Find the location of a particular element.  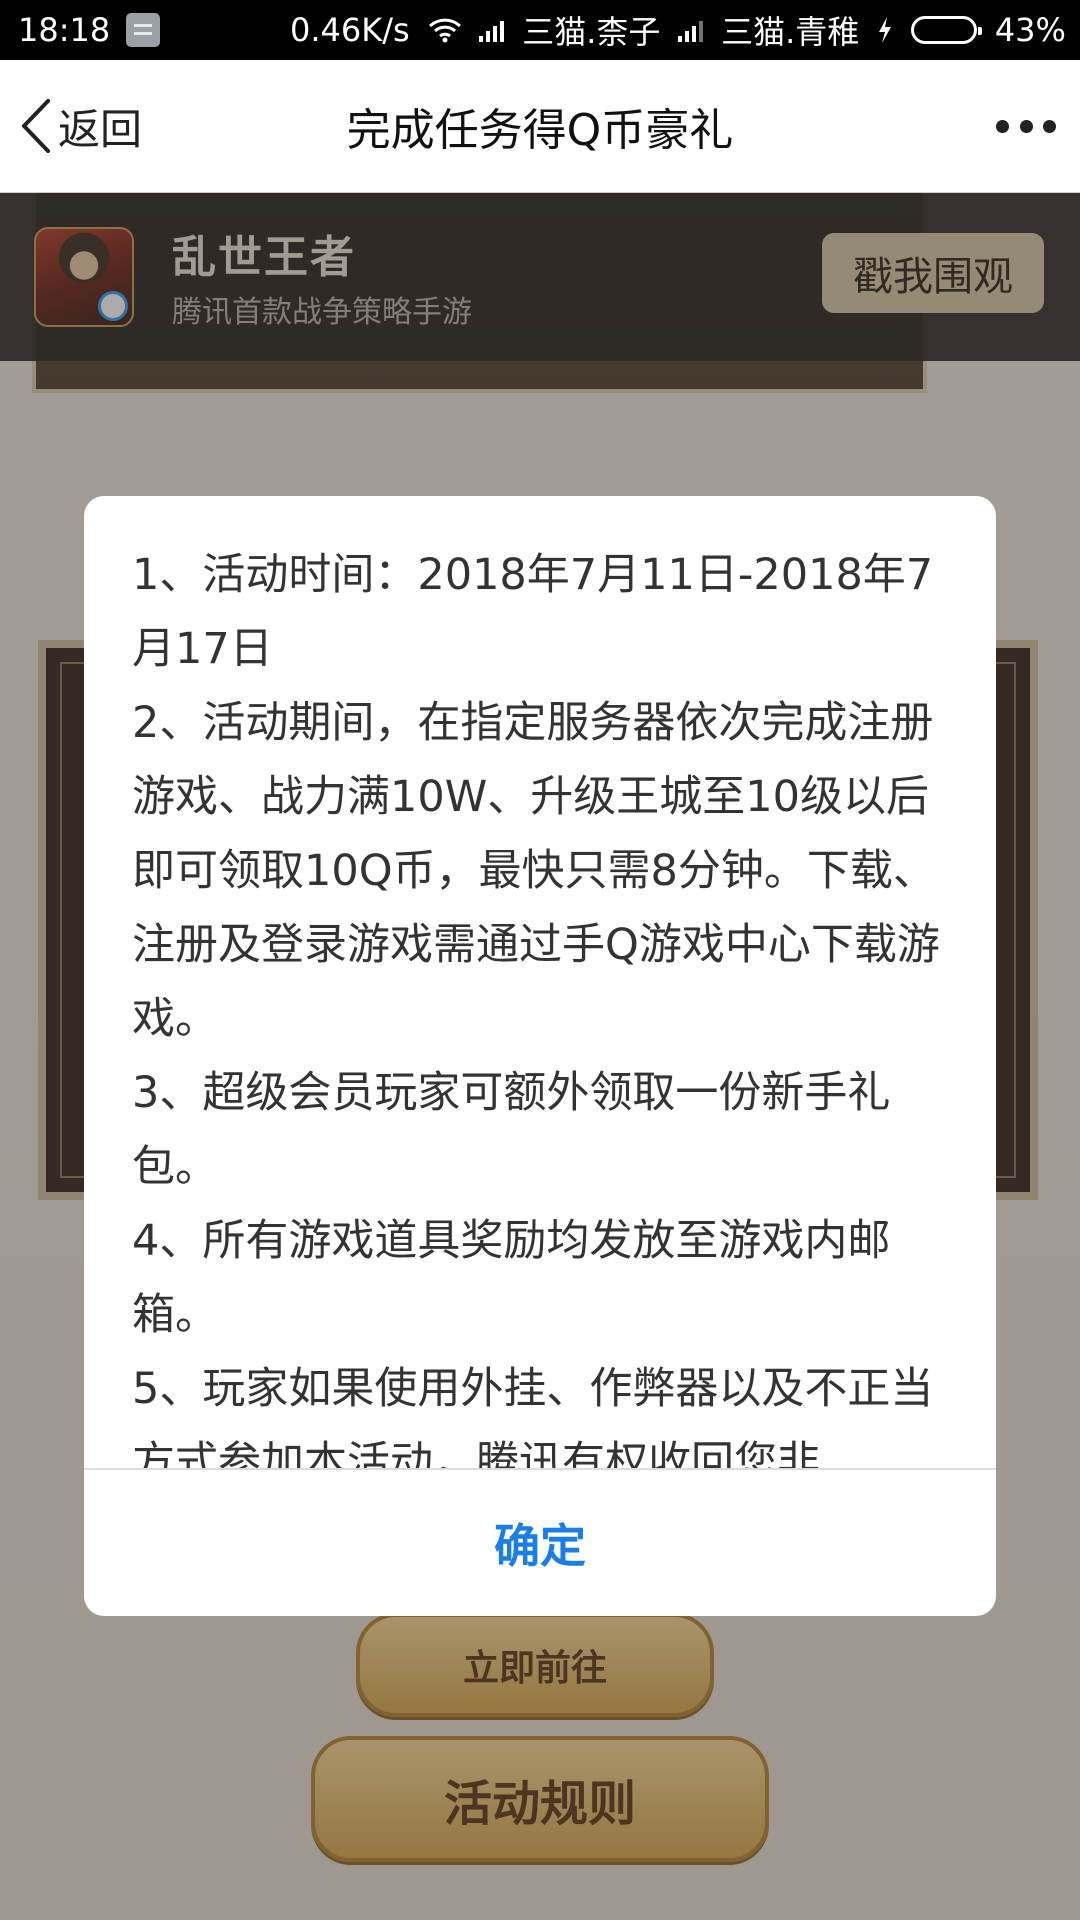

wifi-icon is located at coordinates (444, 30).